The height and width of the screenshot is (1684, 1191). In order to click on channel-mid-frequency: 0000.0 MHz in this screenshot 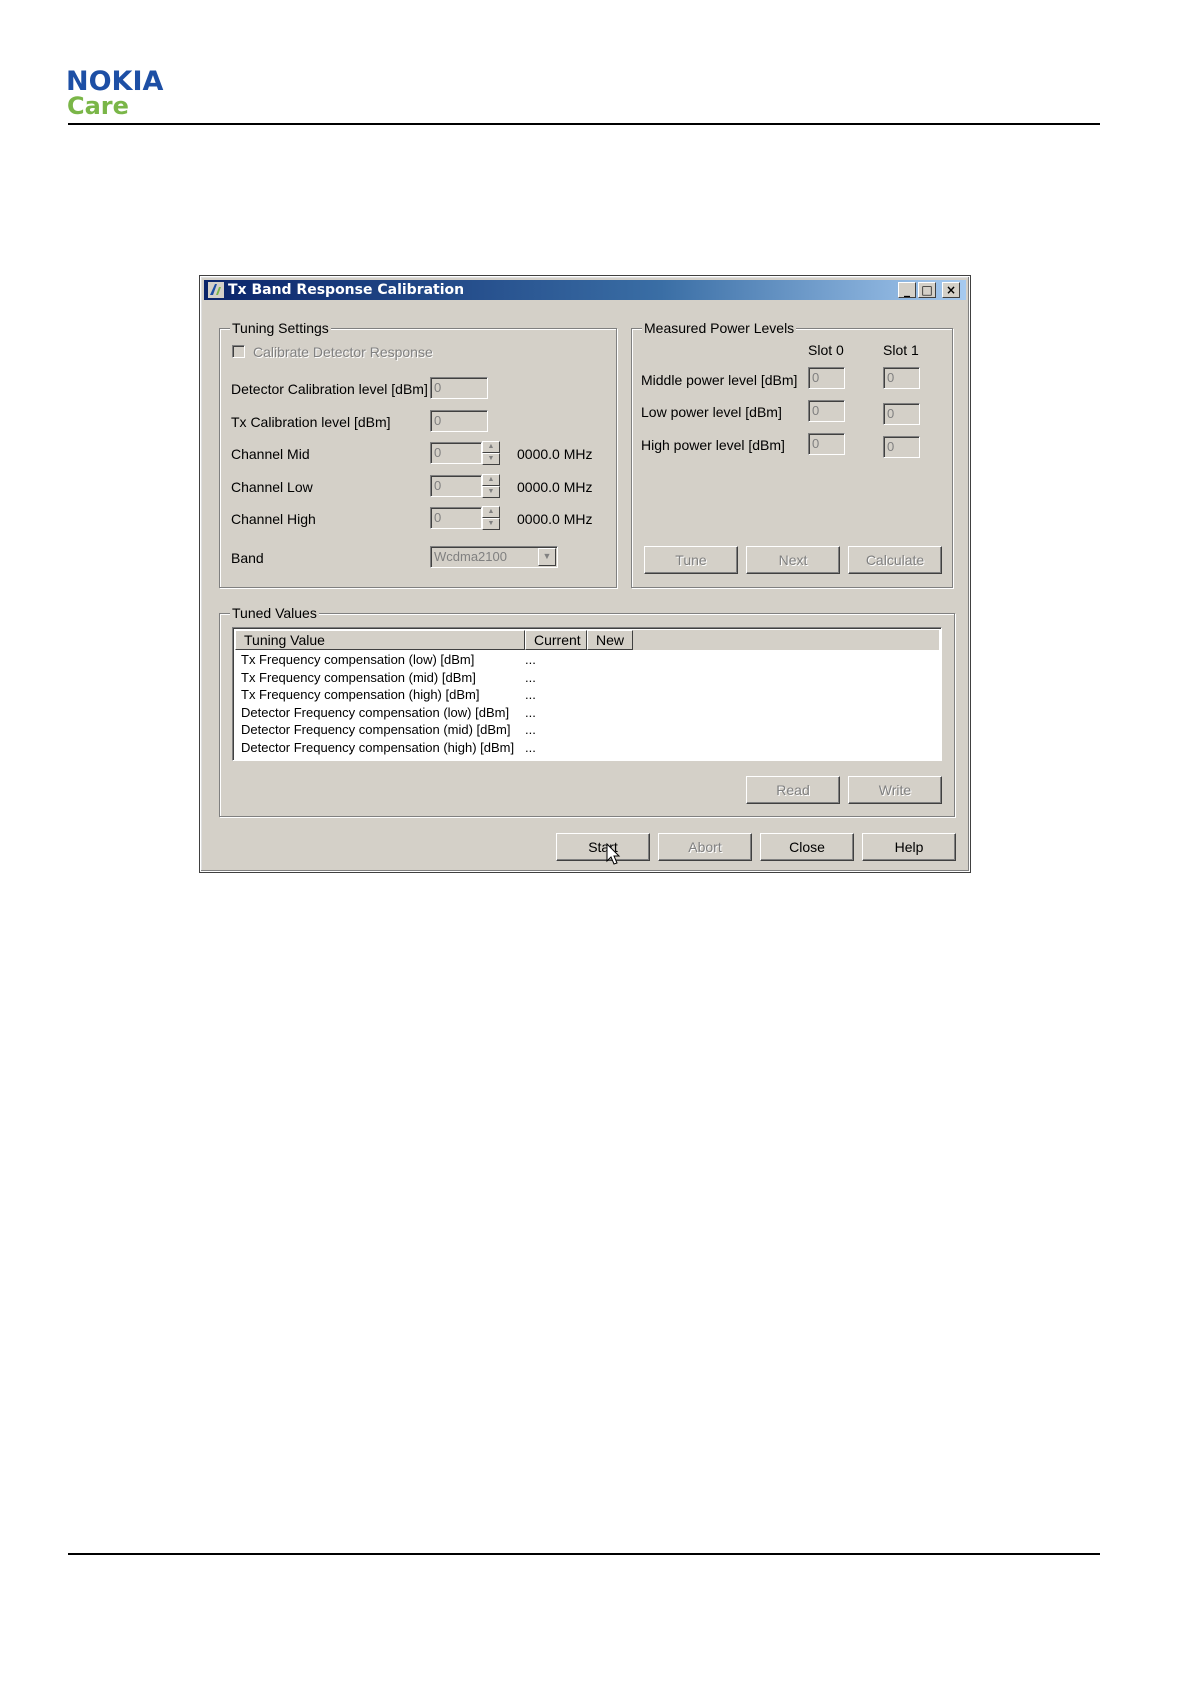, I will do `click(555, 454)`.